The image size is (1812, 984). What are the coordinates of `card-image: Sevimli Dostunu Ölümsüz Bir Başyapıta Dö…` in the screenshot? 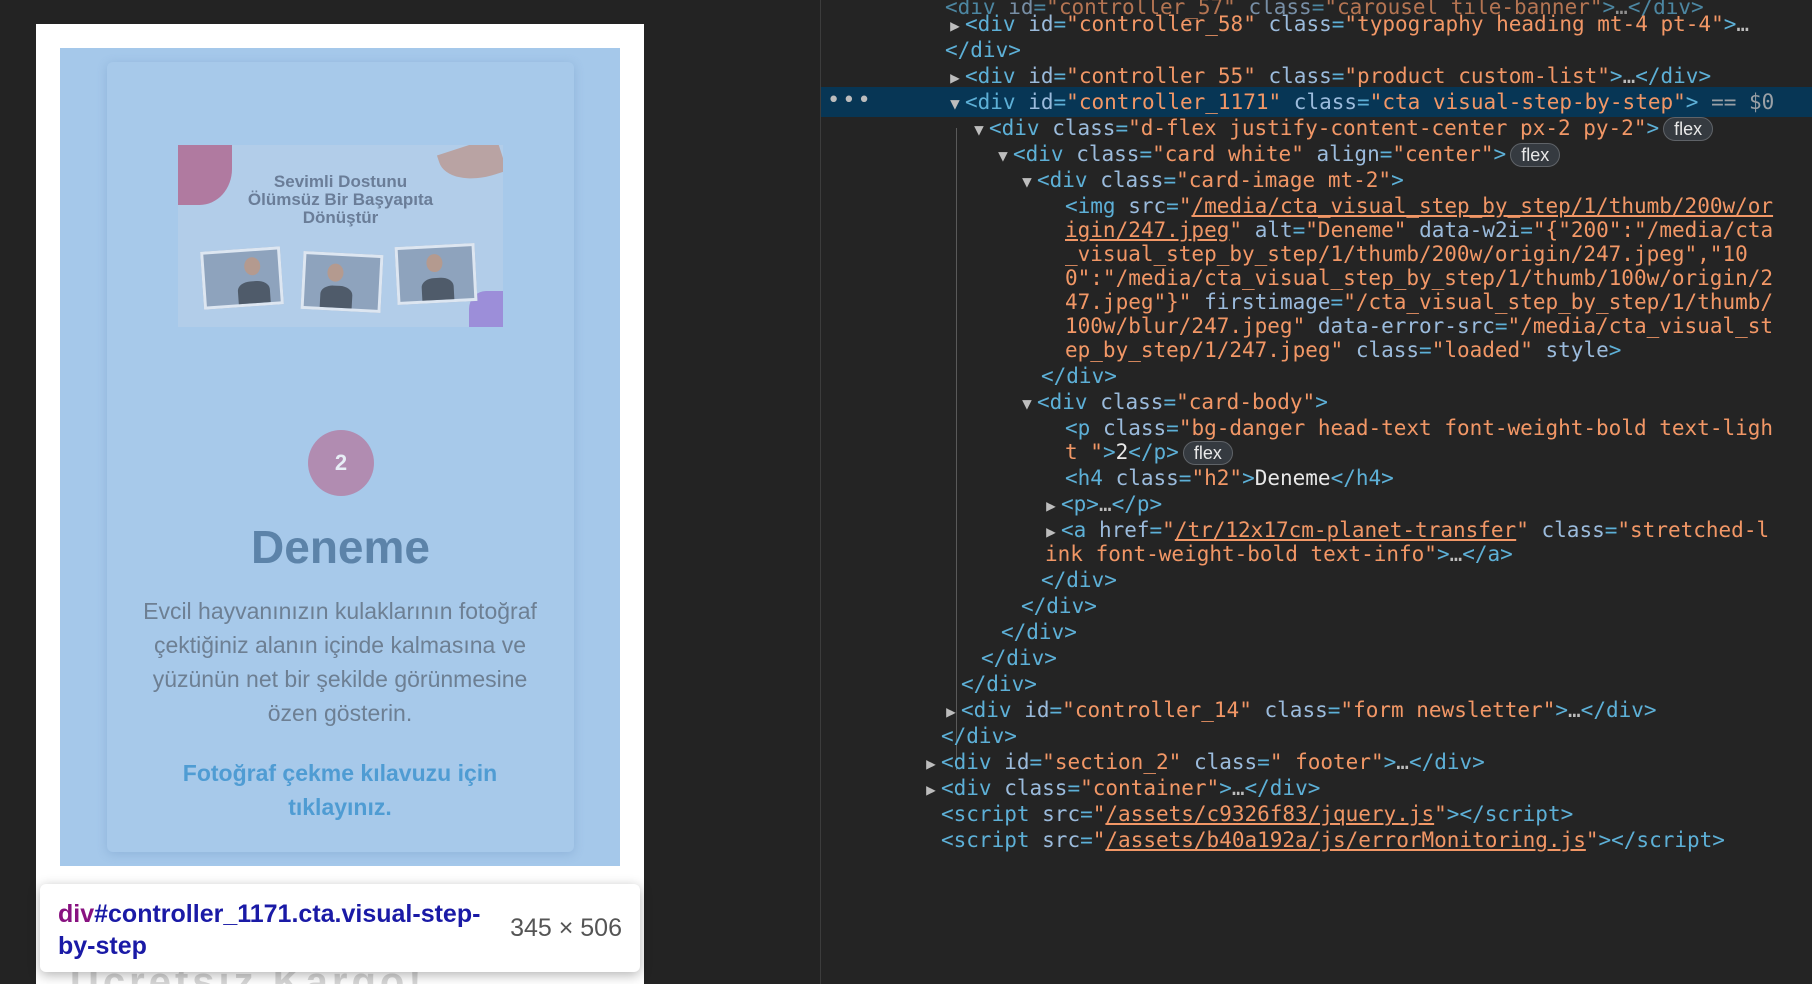 It's located at (340, 236).